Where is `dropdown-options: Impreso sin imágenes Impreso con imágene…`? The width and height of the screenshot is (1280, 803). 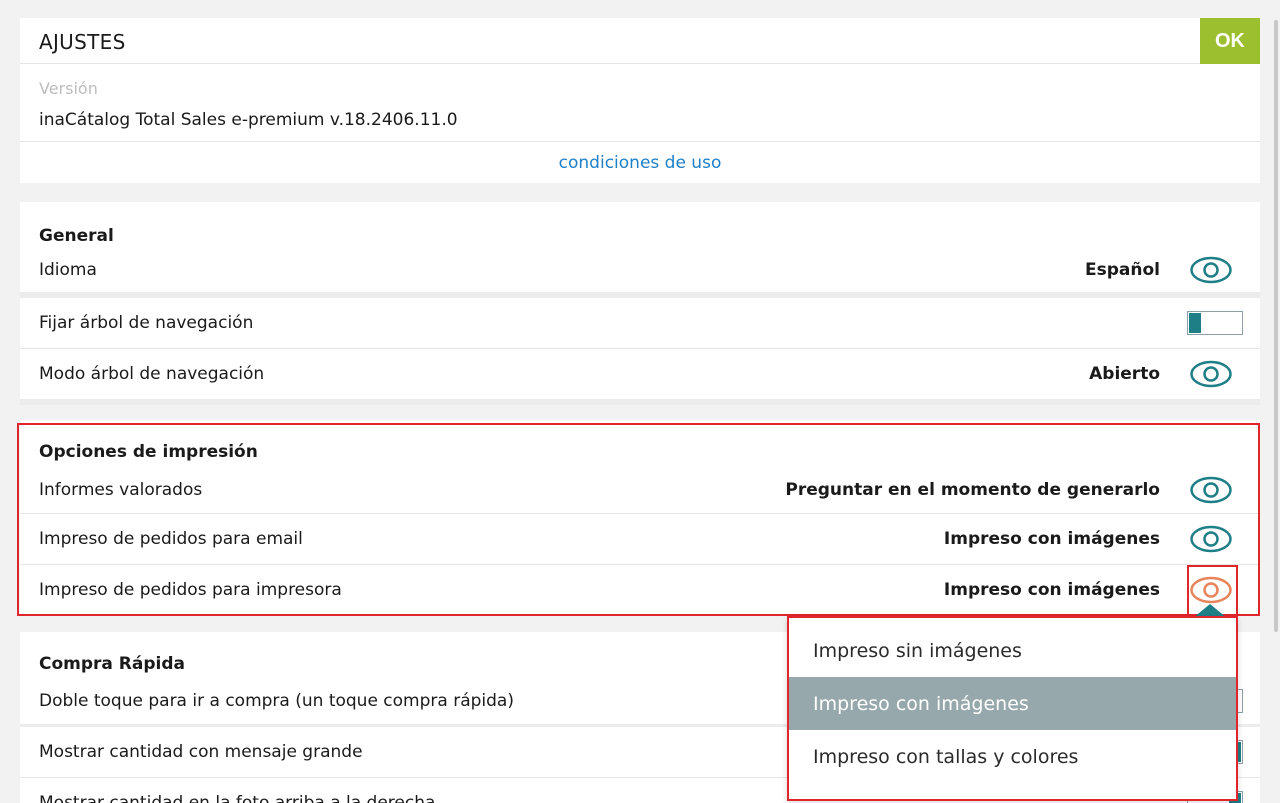 dropdown-options: Impreso sin imágenes Impreso con imágene… is located at coordinates (1012, 703).